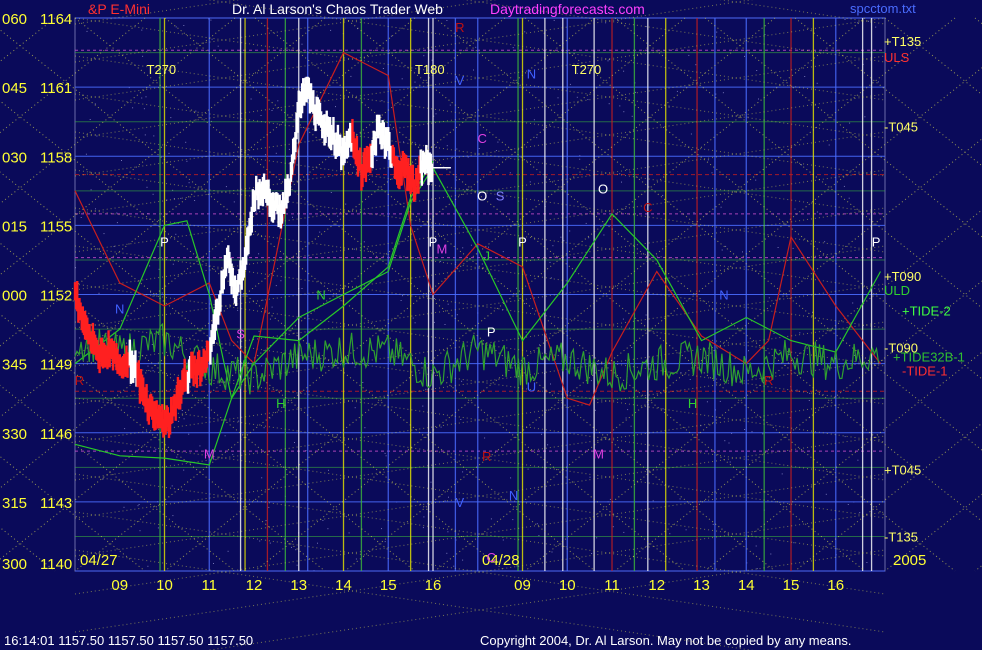 Image resolution: width=982 pixels, height=650 pixels. I want to click on y-tick-angle: 030, so click(14, 157).